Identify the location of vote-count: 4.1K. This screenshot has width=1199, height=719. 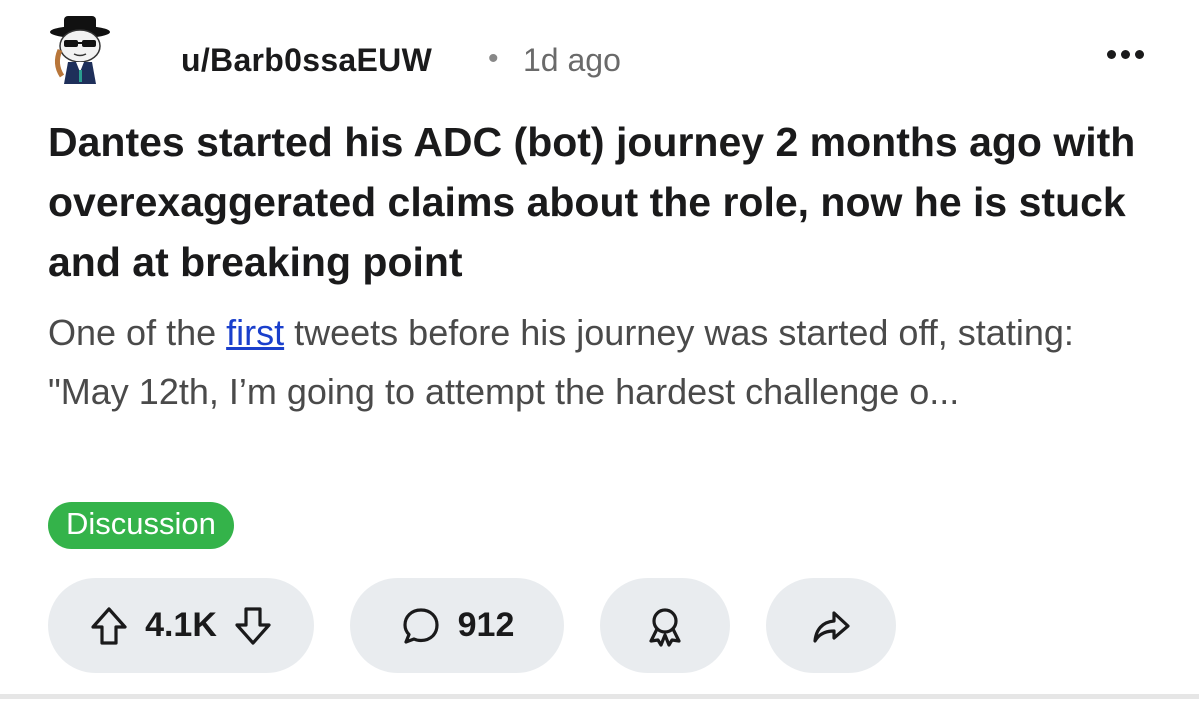
(181, 625).